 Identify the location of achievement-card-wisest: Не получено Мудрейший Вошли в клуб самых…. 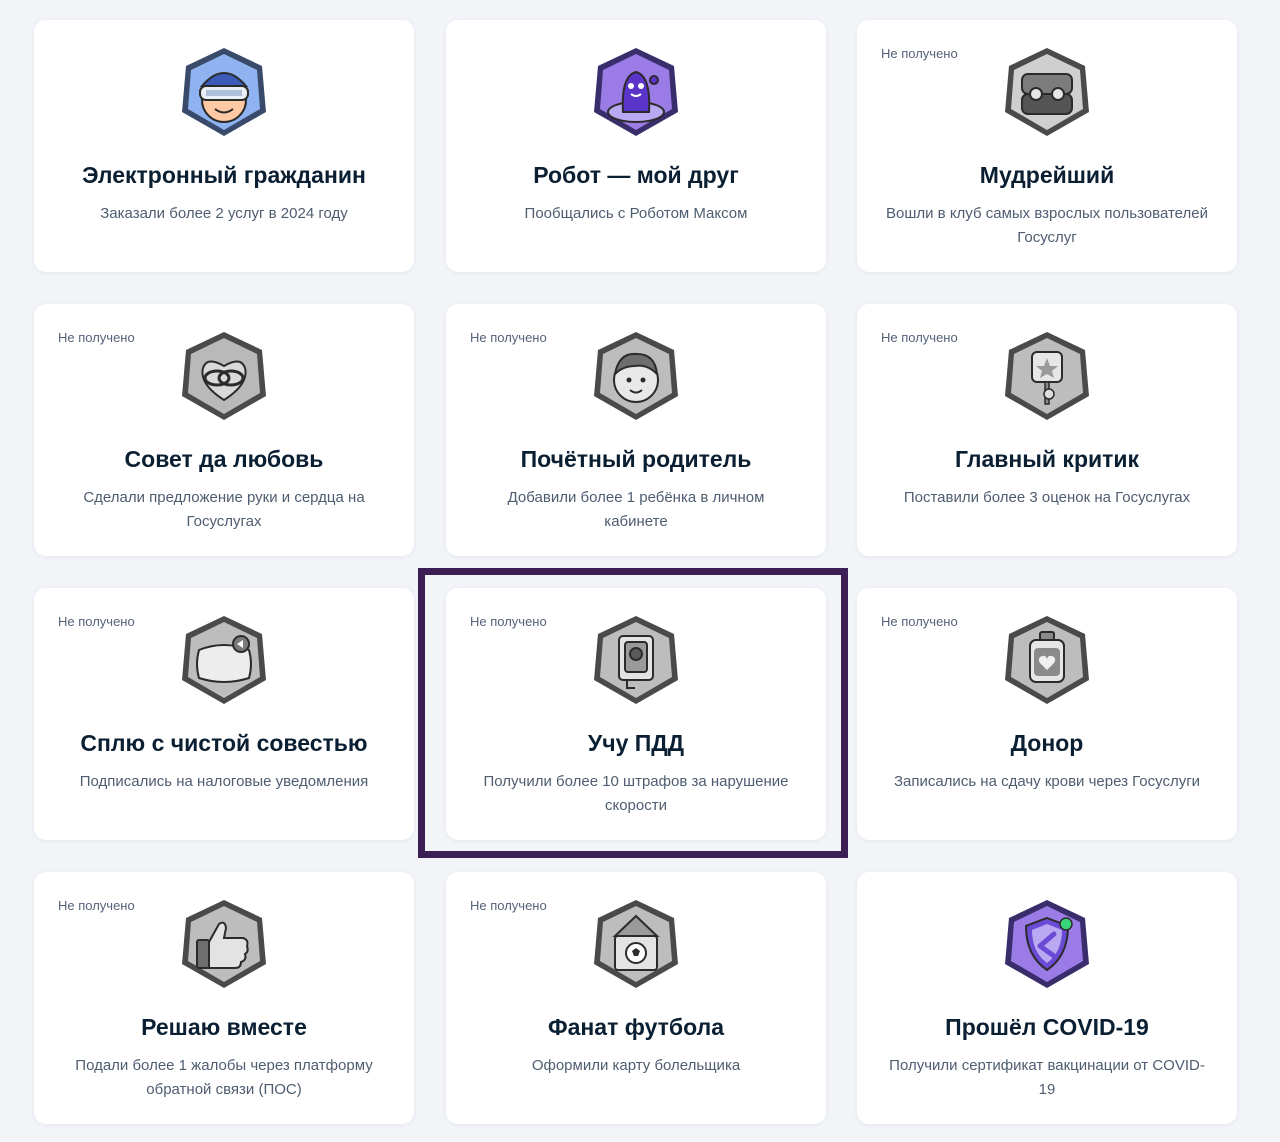
(1047, 146).